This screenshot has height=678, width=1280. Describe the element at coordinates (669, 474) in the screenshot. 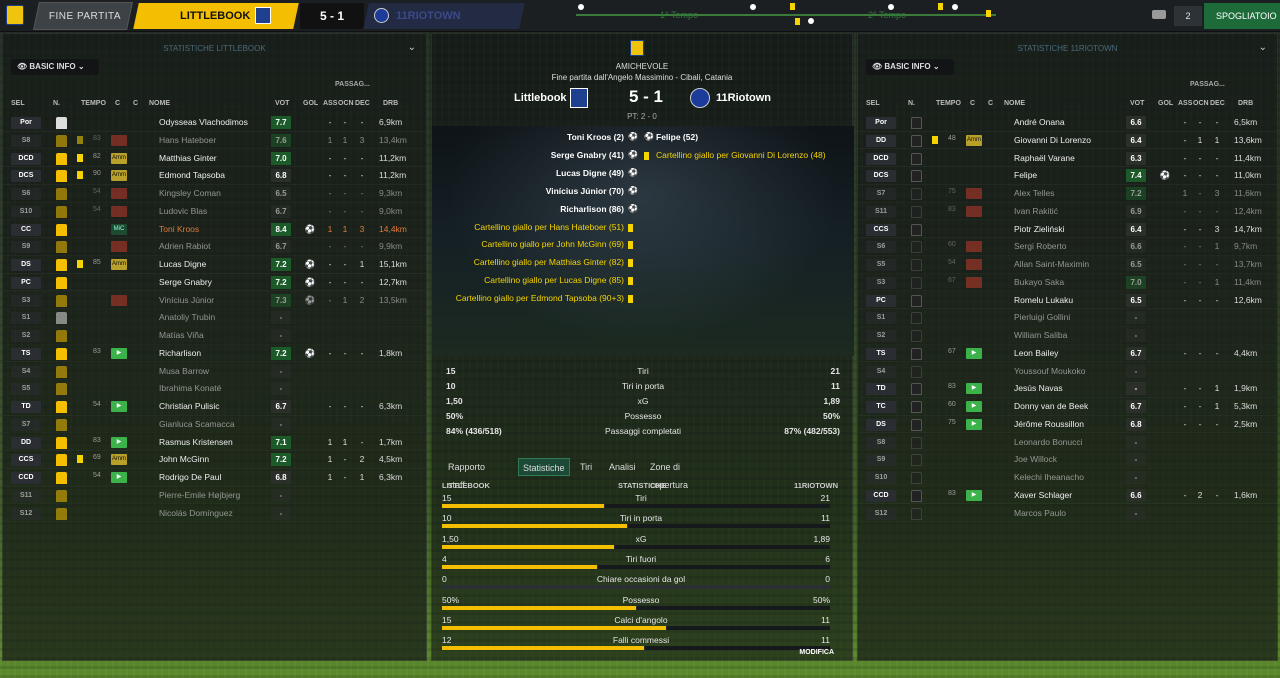

I see `tab-zone-di-copertura: Zone di copertura` at that location.